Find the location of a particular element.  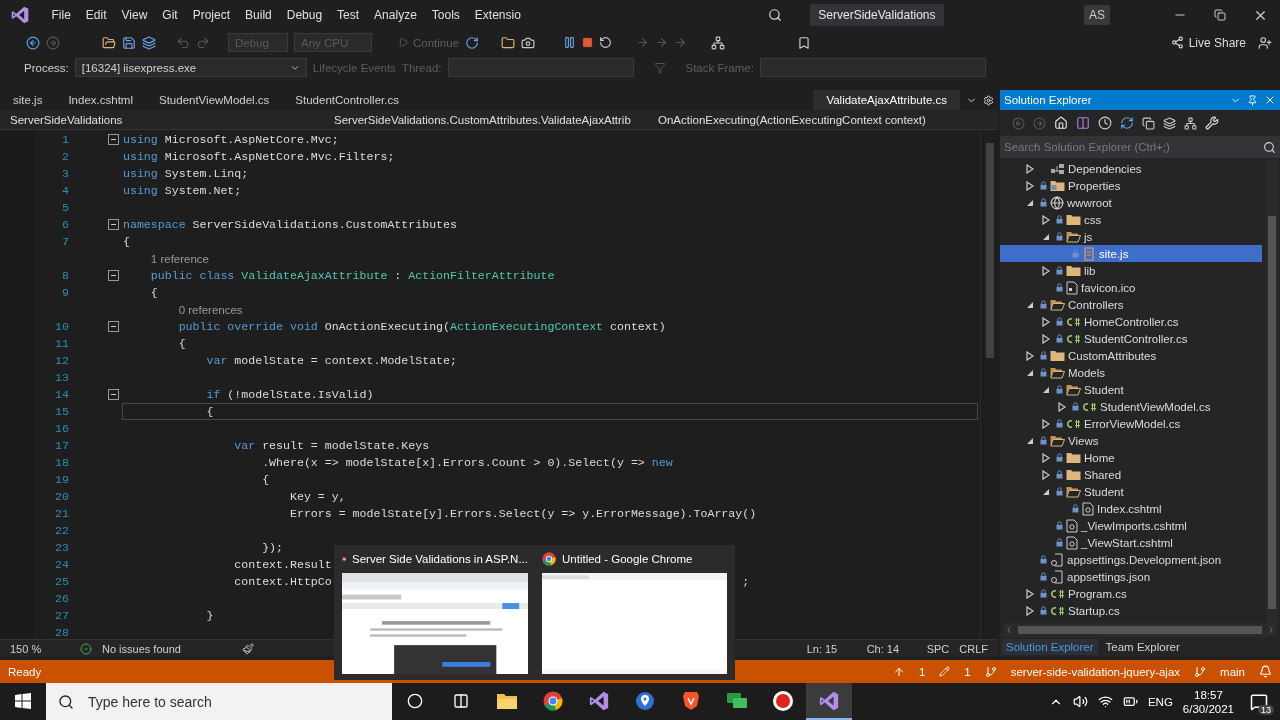

menu-item: Analyze is located at coordinates (395, 15).